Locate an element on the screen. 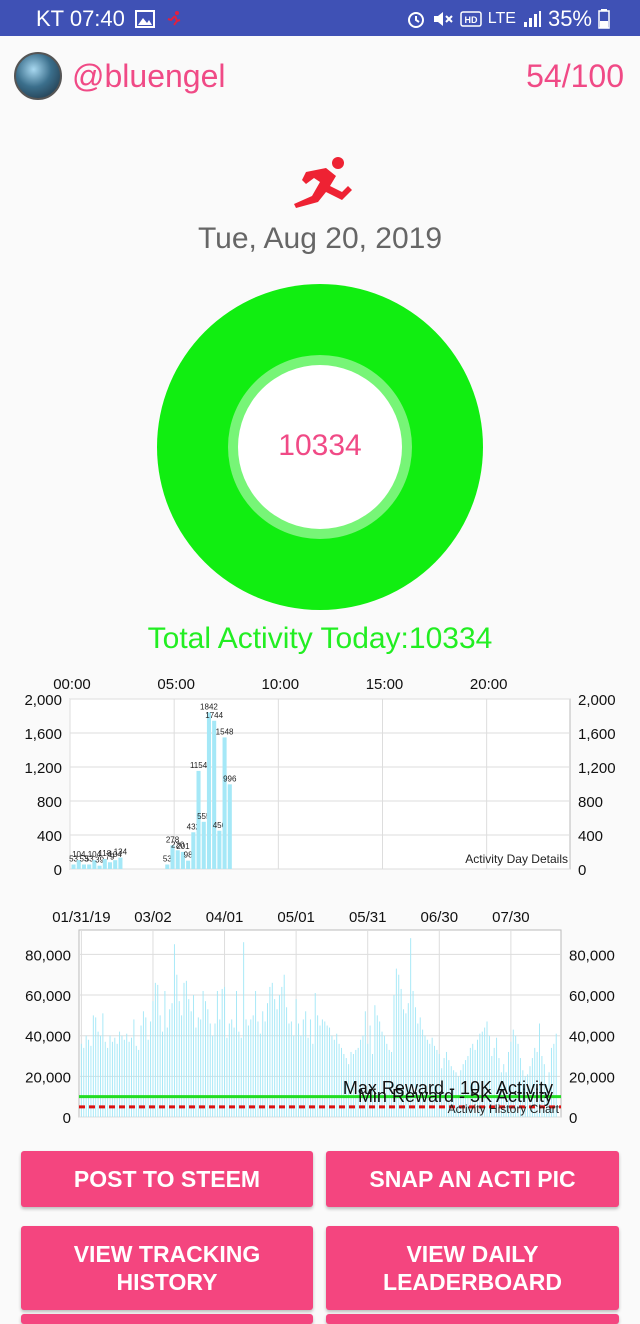 The width and height of the screenshot is (640, 1324). view-daily-leaderboard-button: VIEW DAILY LEADERBOARD is located at coordinates (472, 1268).